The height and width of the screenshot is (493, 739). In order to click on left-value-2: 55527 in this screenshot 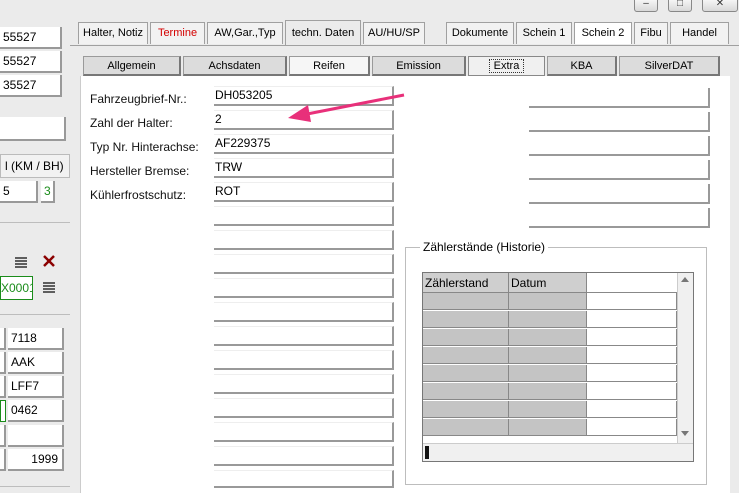, I will do `click(31, 62)`.